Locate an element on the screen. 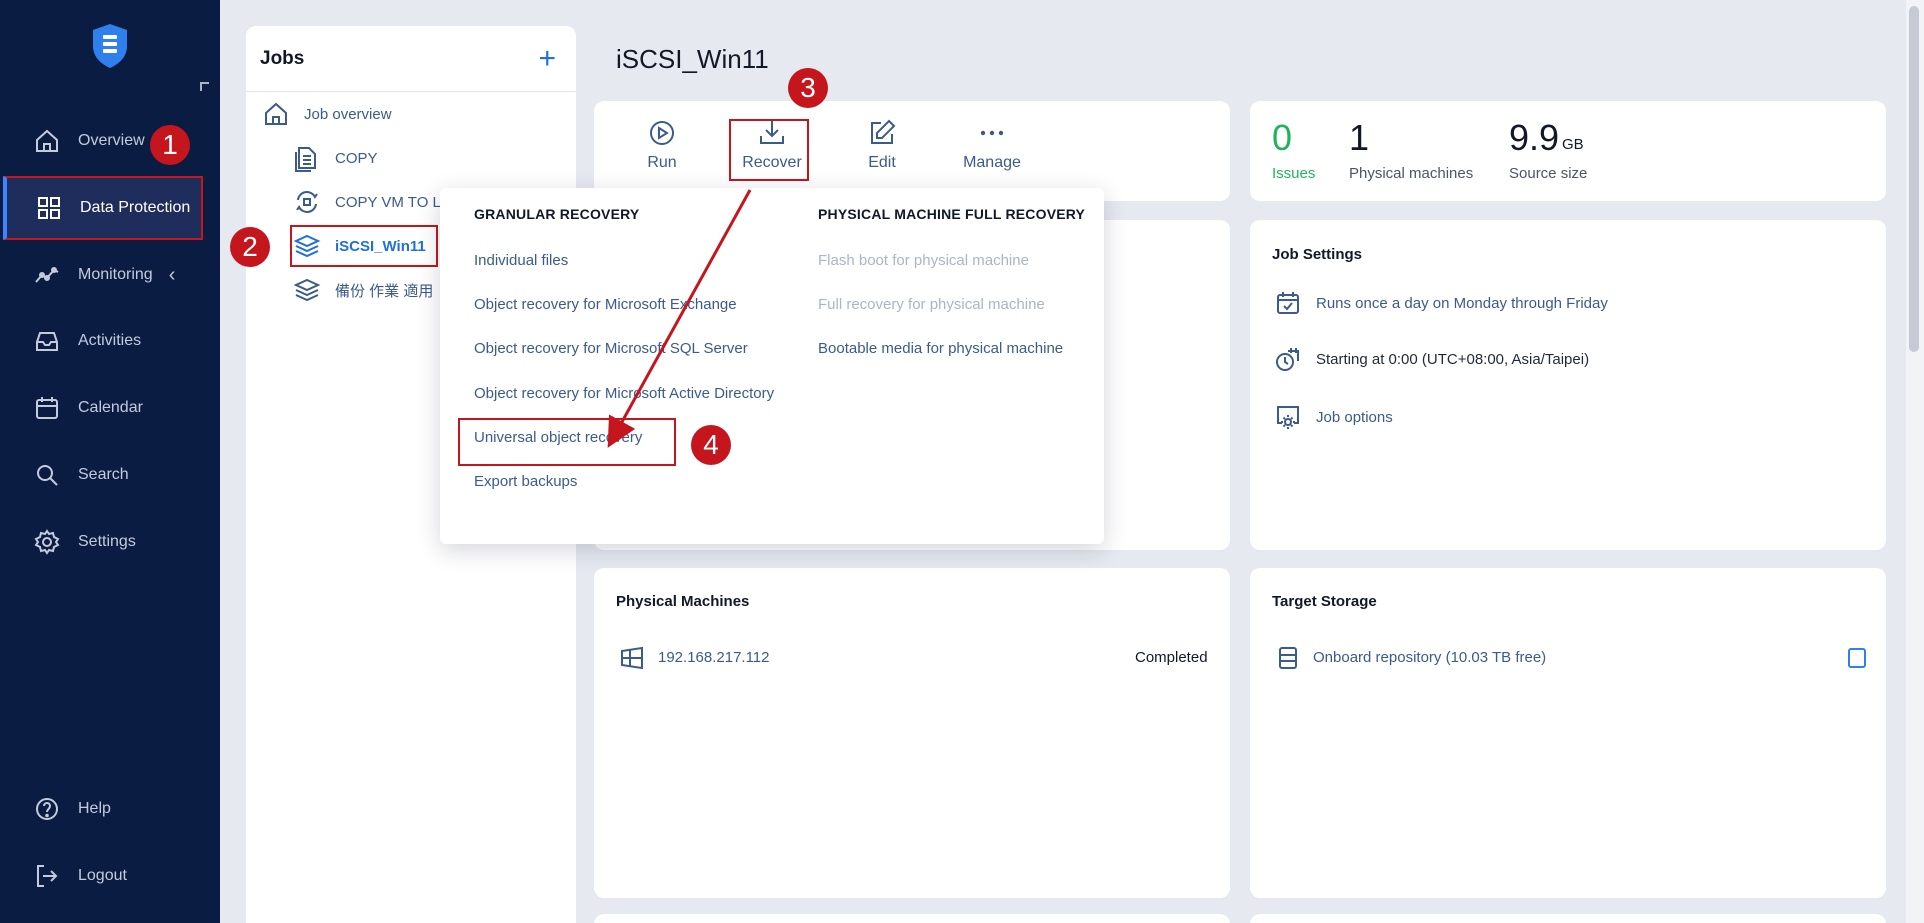 The image size is (1924, 923). nav-settings-label: Settings is located at coordinates (107, 541).